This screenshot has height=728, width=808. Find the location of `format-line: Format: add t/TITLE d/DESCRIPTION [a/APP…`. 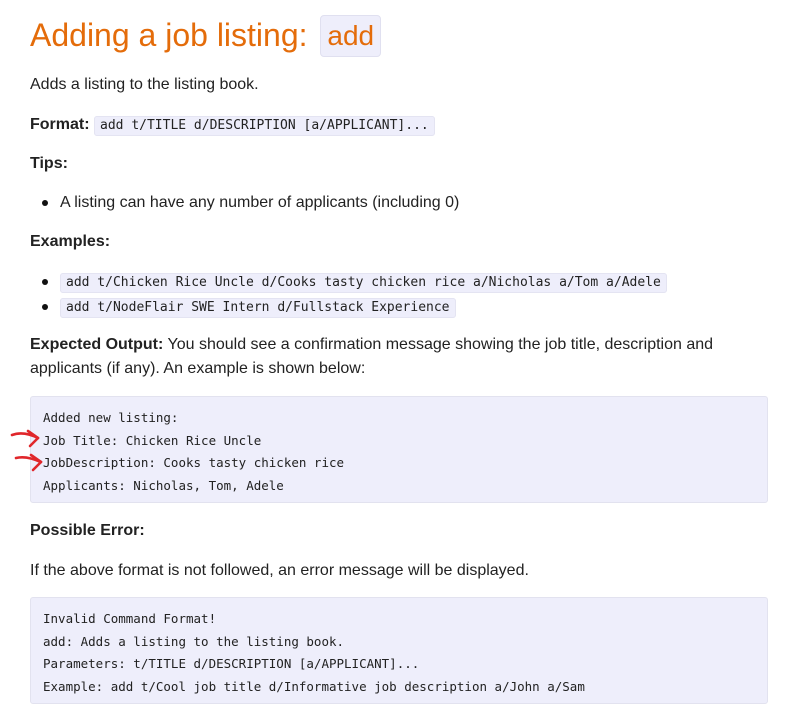

format-line: Format: add t/TITLE d/DESCRIPTION [a/APP… is located at coordinates (232, 125).